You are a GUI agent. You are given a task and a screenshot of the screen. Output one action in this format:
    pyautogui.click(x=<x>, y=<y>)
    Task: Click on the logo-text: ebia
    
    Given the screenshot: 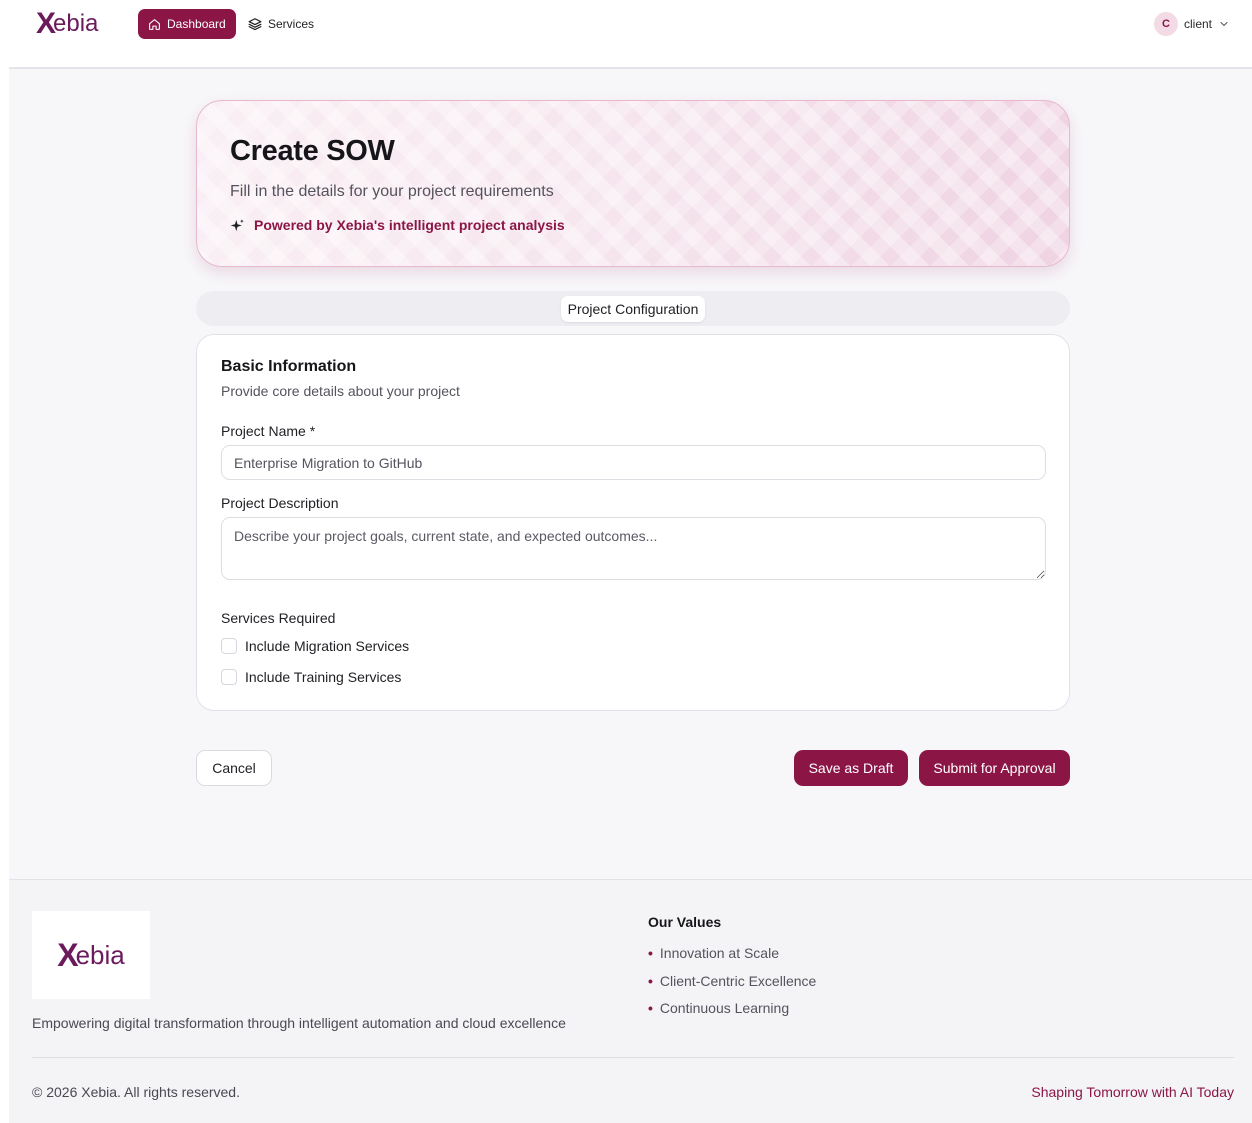 What is the action you would take?
    pyautogui.click(x=76, y=23)
    